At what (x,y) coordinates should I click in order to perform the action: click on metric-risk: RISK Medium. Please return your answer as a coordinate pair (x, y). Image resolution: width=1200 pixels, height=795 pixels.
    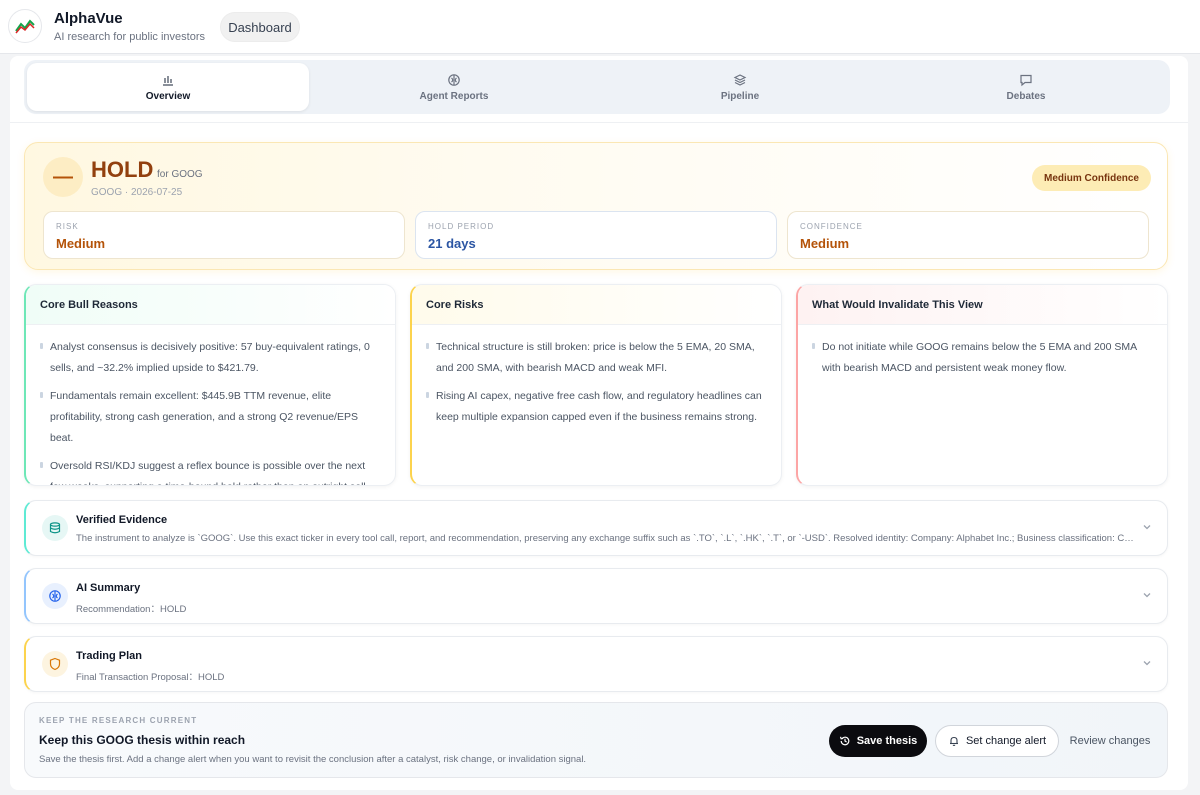
    Looking at the image, I should click on (224, 235).